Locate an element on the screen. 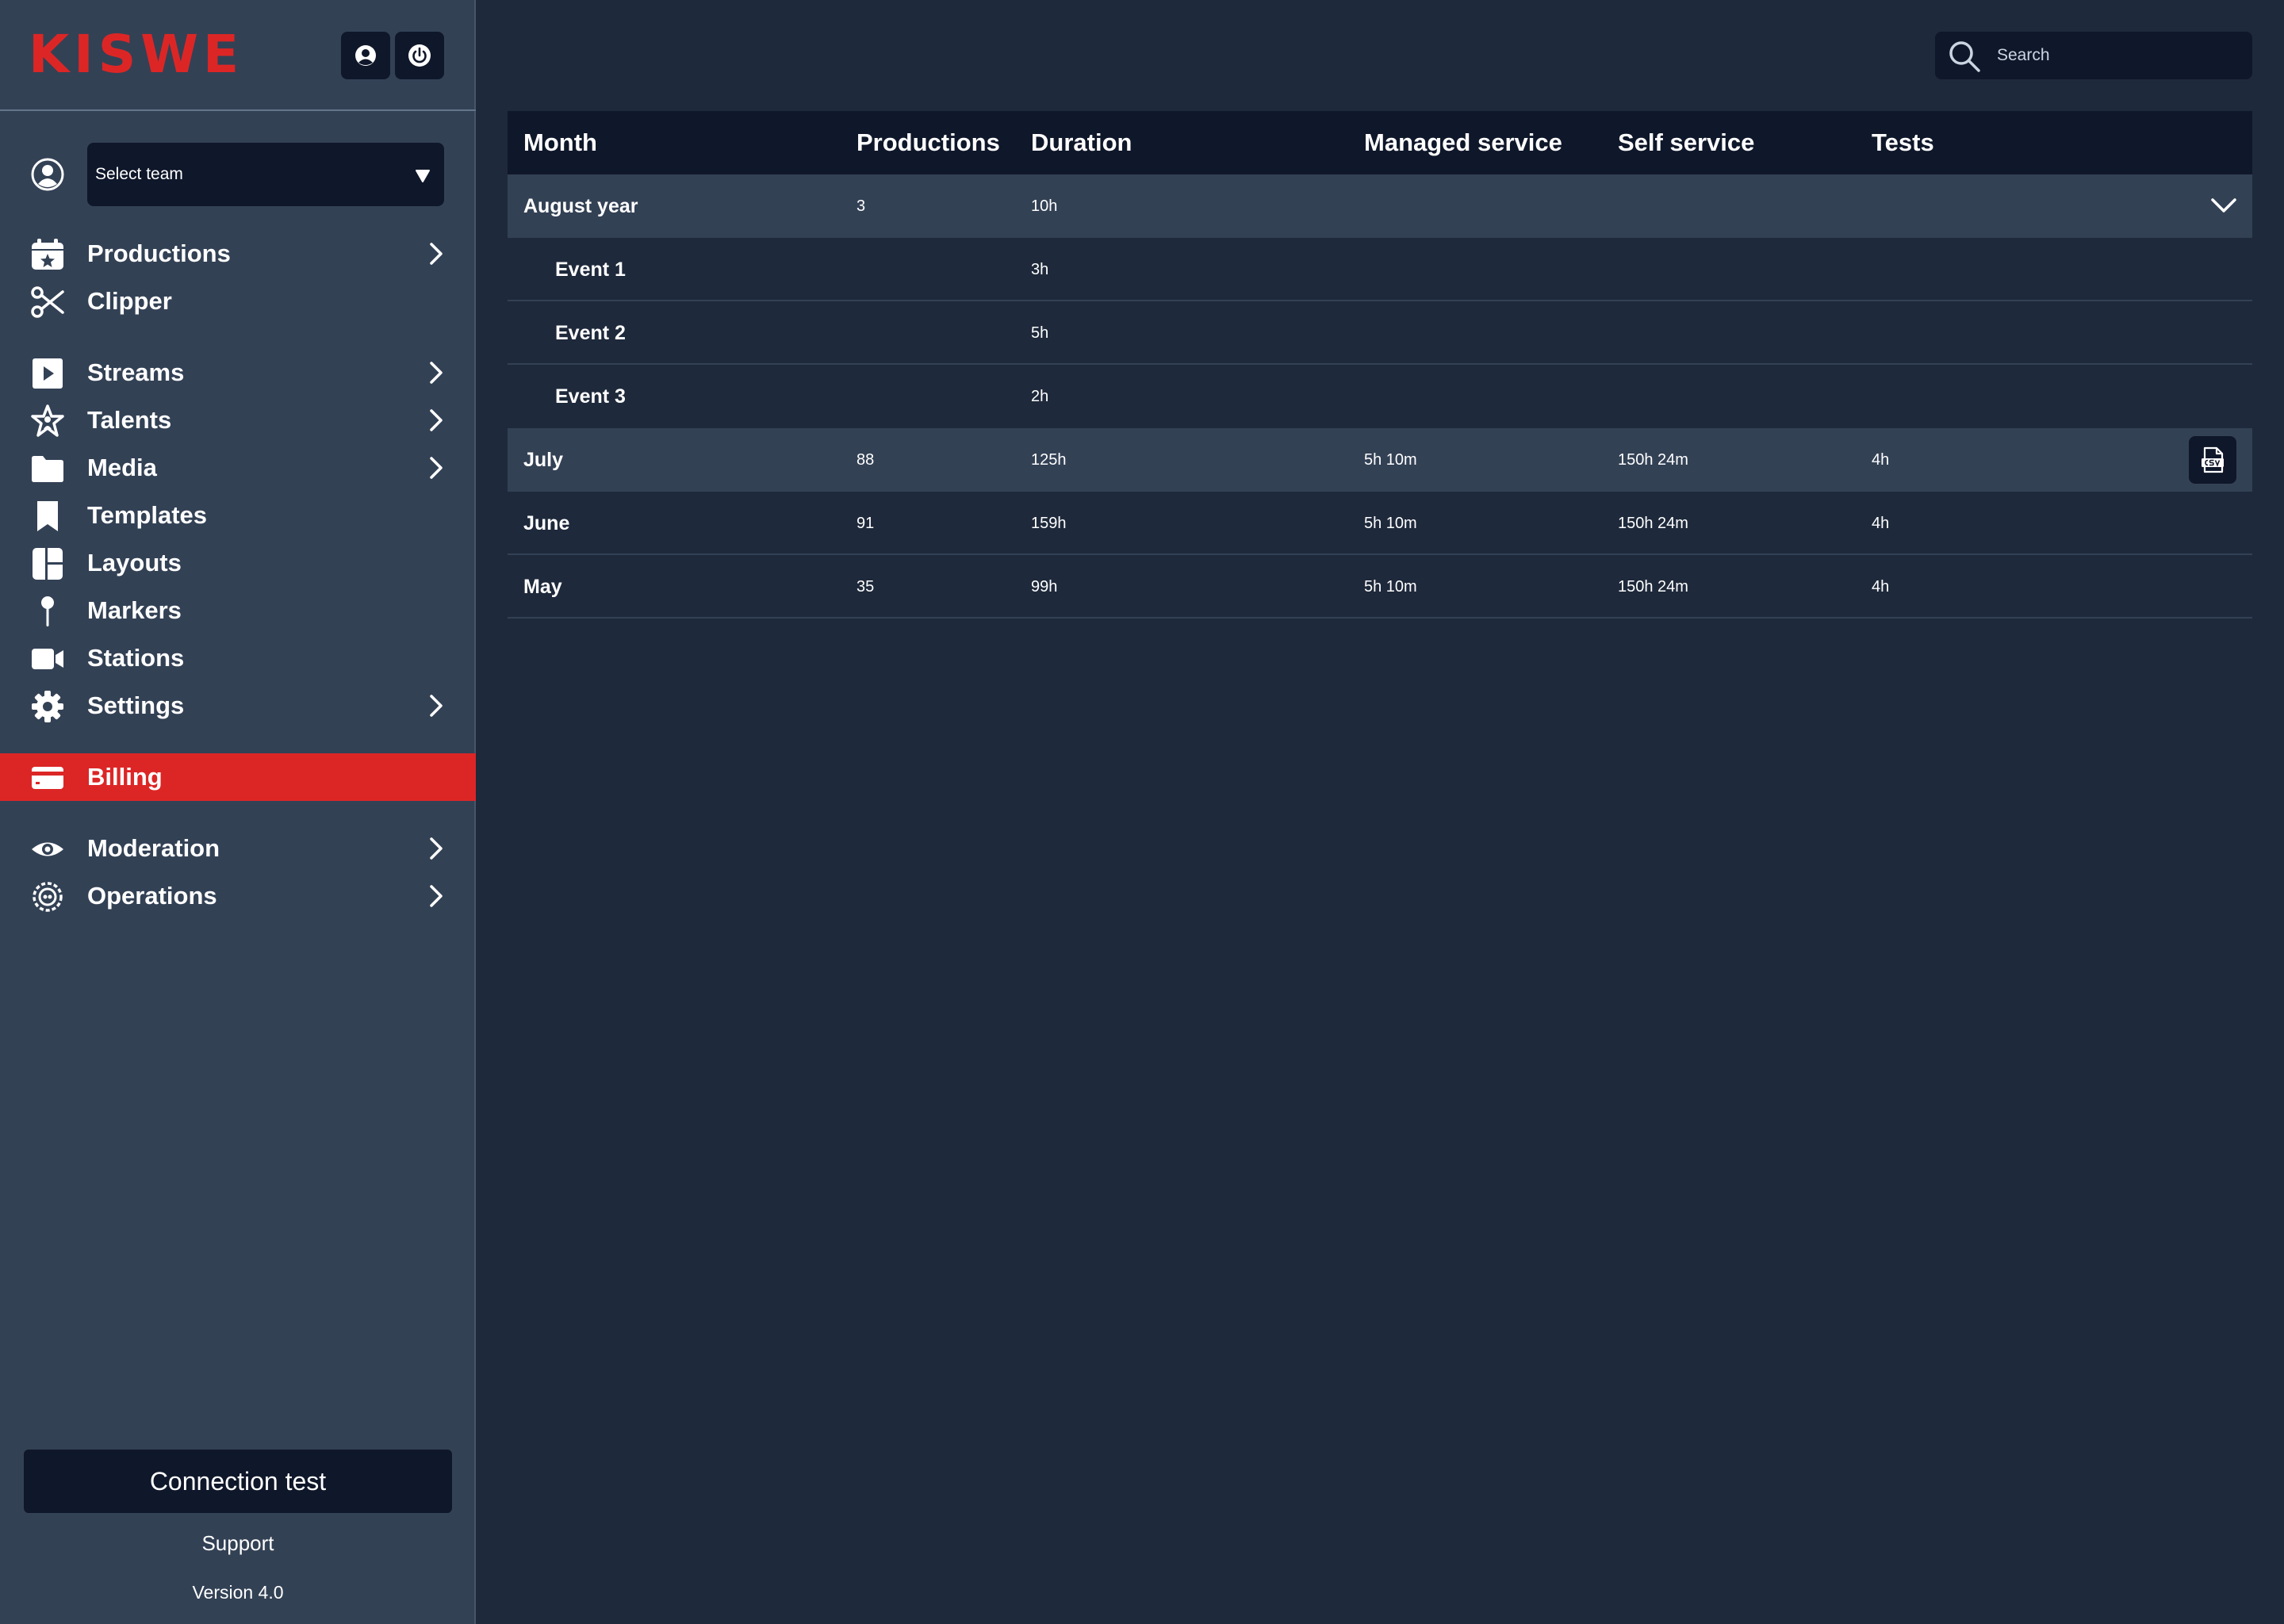 The image size is (2284, 1624). profile-button is located at coordinates (365, 55).